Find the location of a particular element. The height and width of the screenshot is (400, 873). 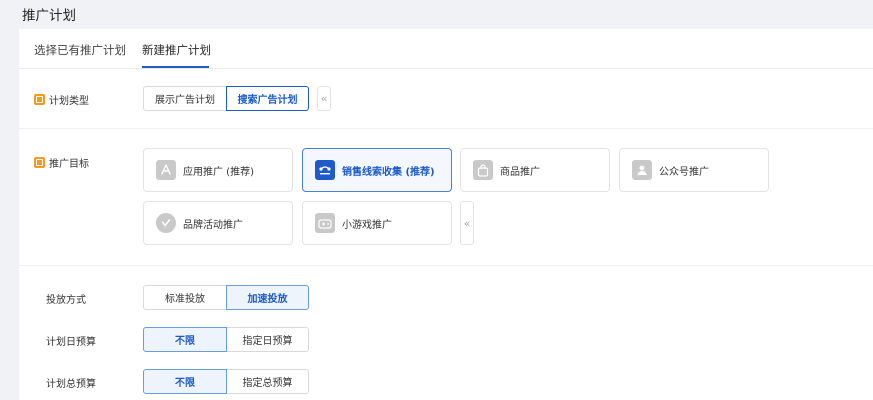

tab-bar: 选择已有推广计划 新建推广计划 is located at coordinates (446, 49).